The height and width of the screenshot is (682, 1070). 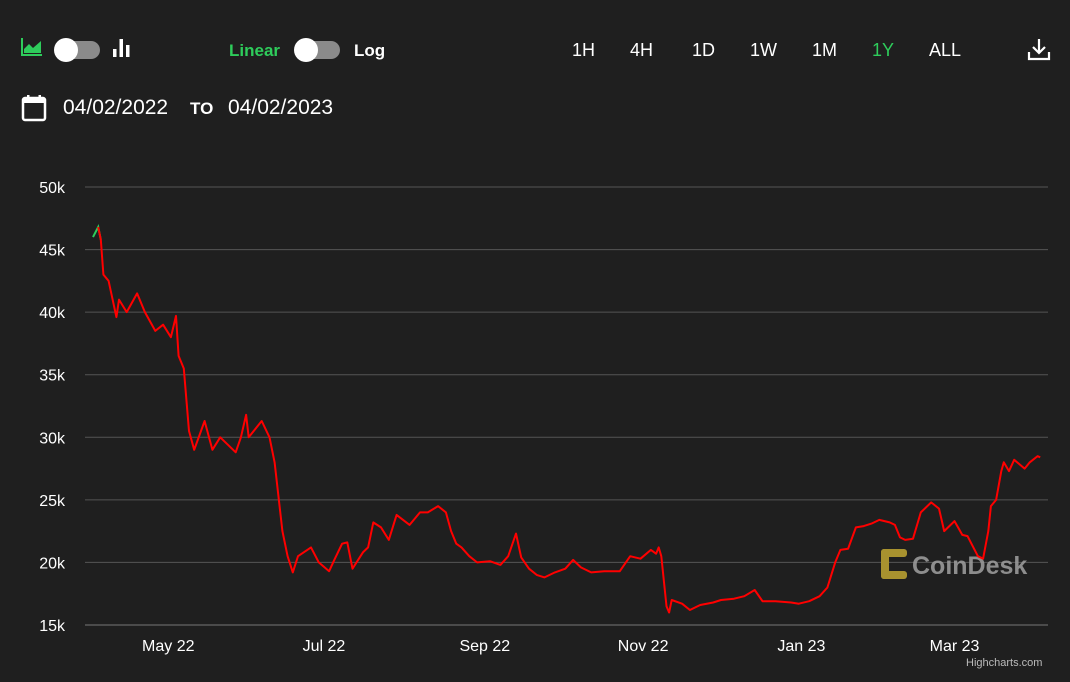 What do you see at coordinates (1004, 663) in the screenshot?
I see `highcharts-credits: Highcharts.com` at bounding box center [1004, 663].